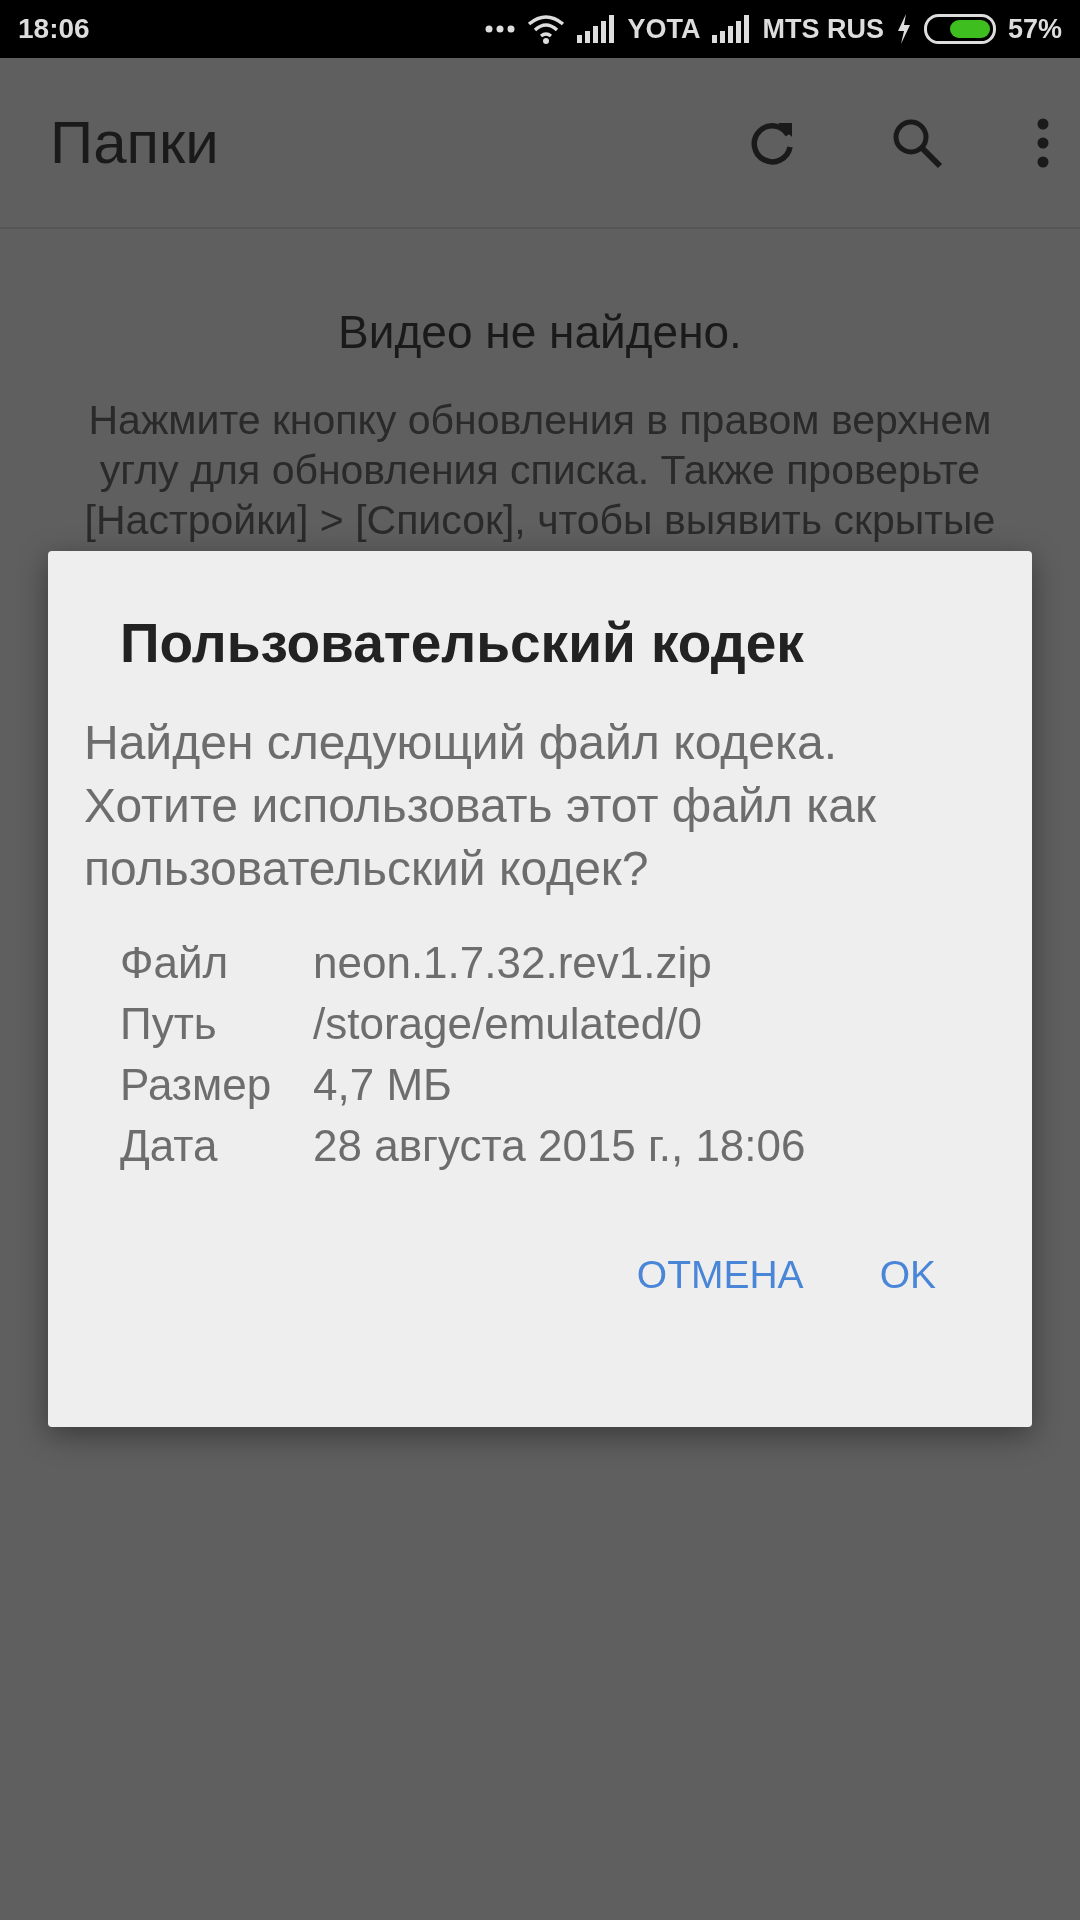  What do you see at coordinates (513, 963) in the screenshot?
I see `detail-value: neon.1.7.32.rev1.zip` at bounding box center [513, 963].